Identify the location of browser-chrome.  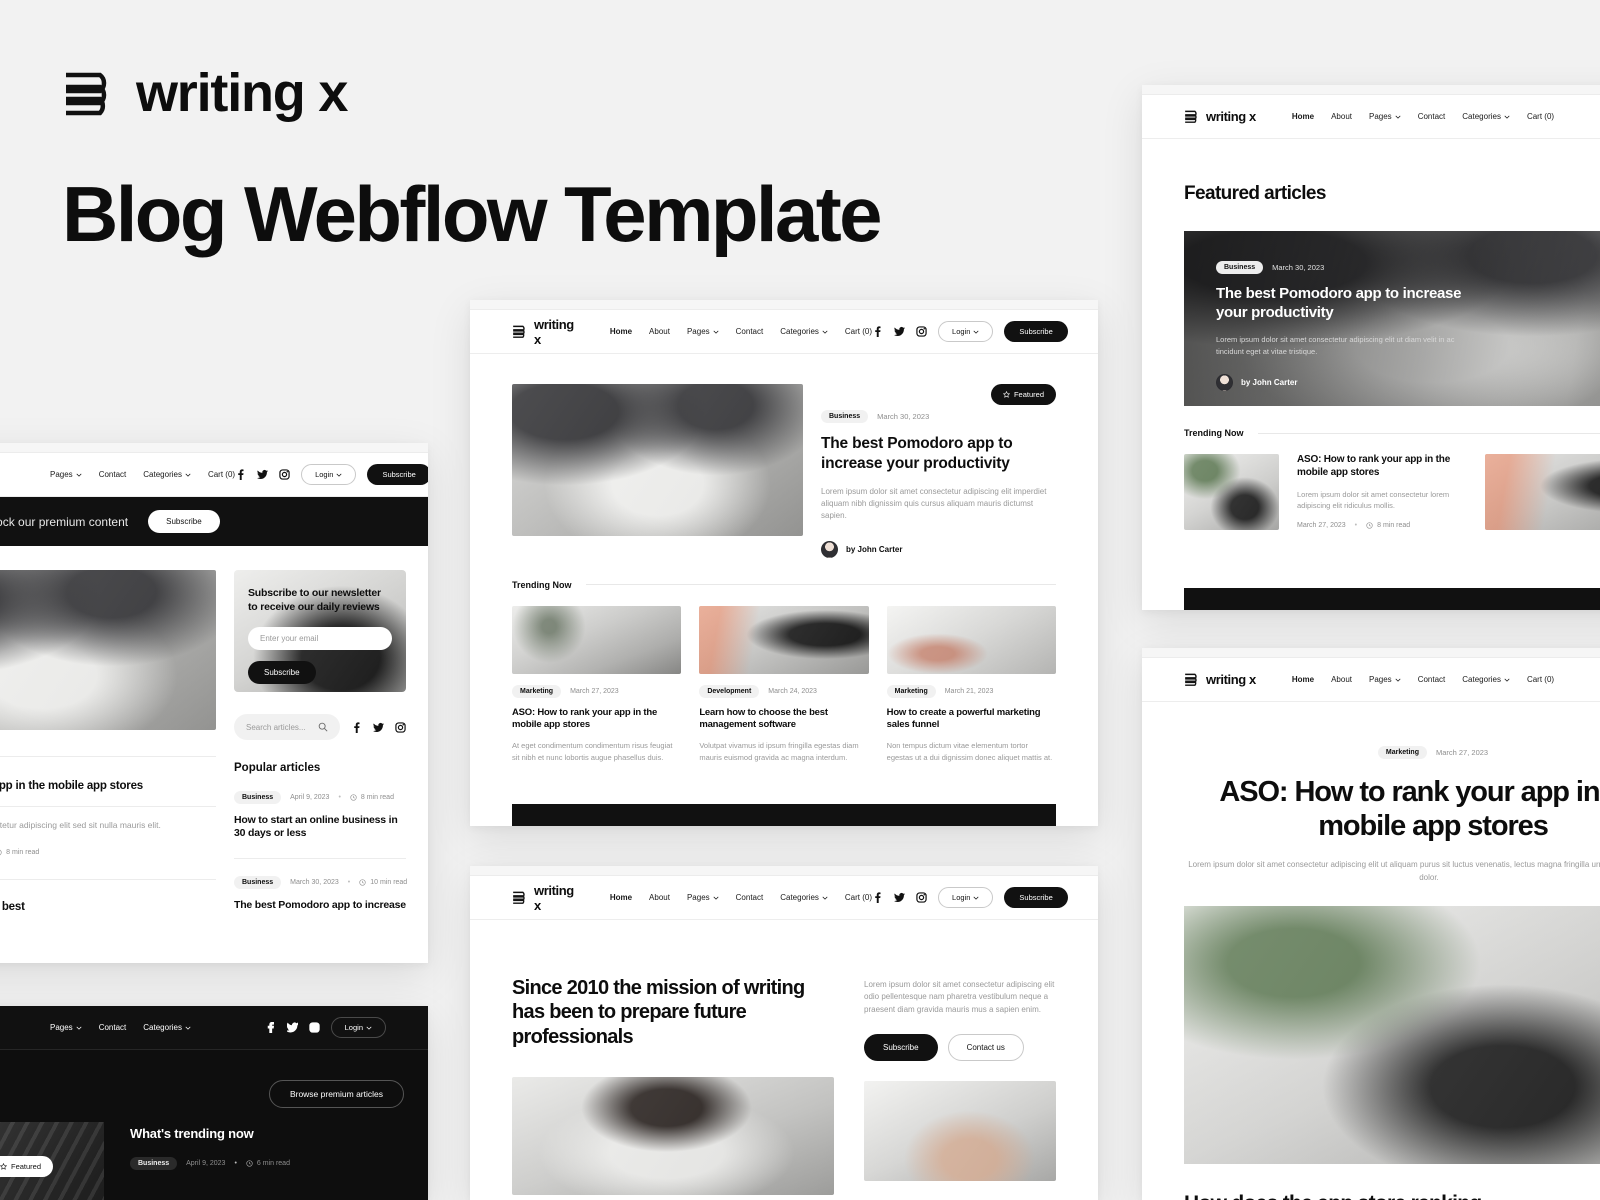
(784, 305).